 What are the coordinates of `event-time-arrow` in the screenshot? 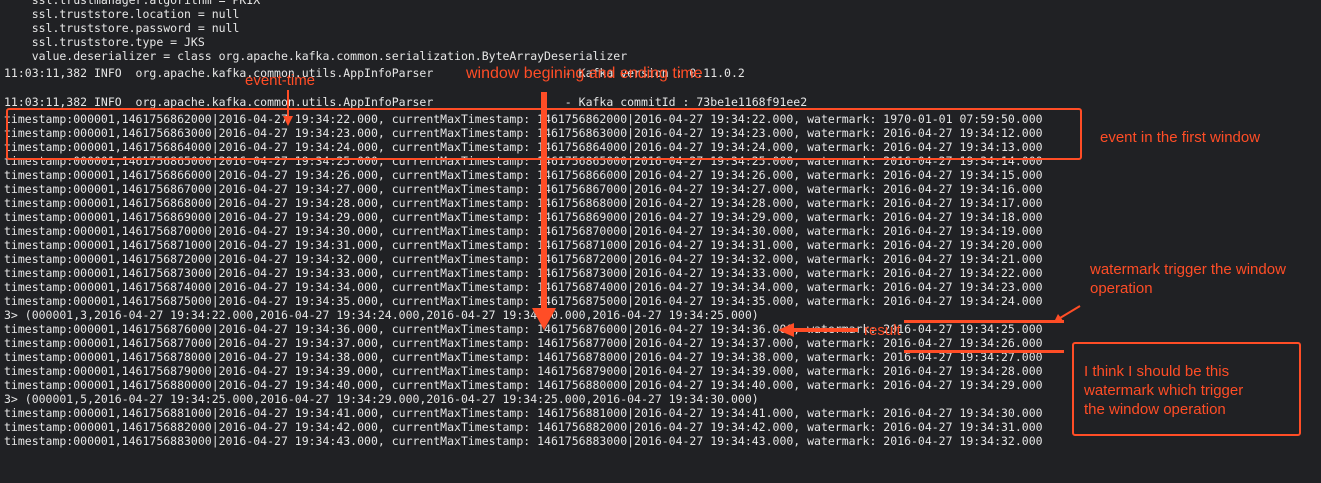 It's located at (288, 108).